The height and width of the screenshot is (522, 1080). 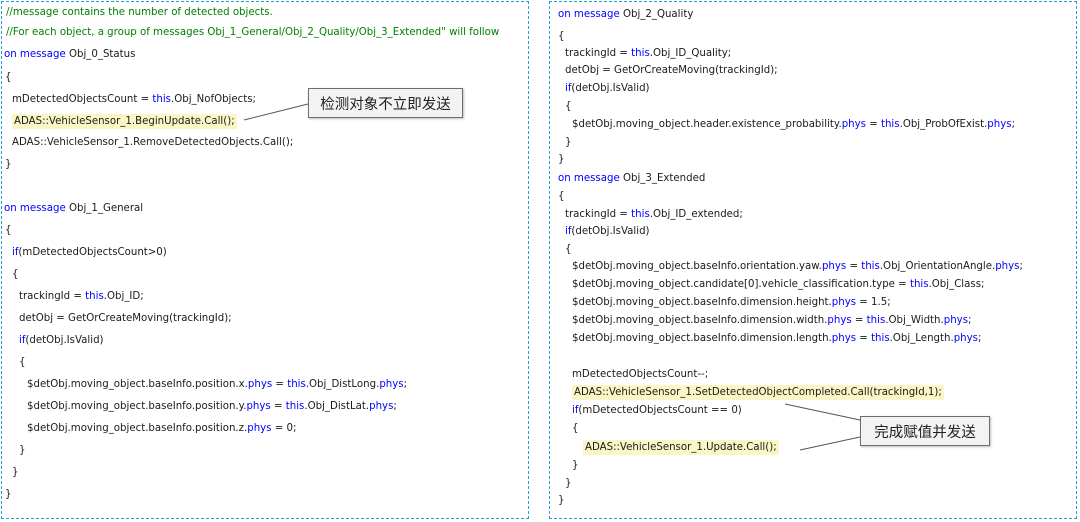 What do you see at coordinates (925, 431) in the screenshot?
I see `right-callout: 完成赋值并发送` at bounding box center [925, 431].